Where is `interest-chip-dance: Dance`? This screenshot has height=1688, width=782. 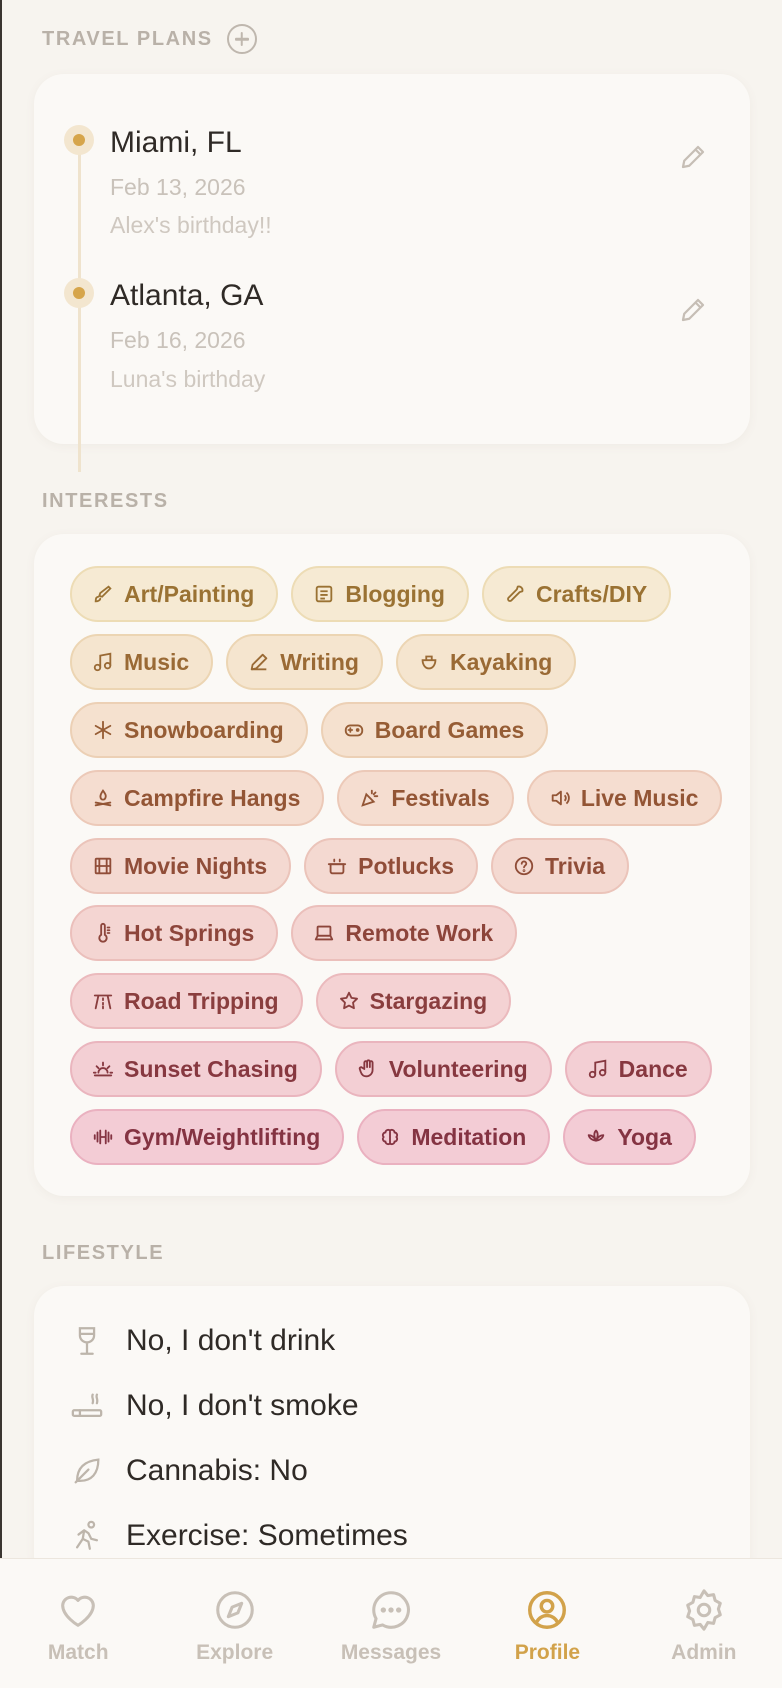 interest-chip-dance: Dance is located at coordinates (638, 1069).